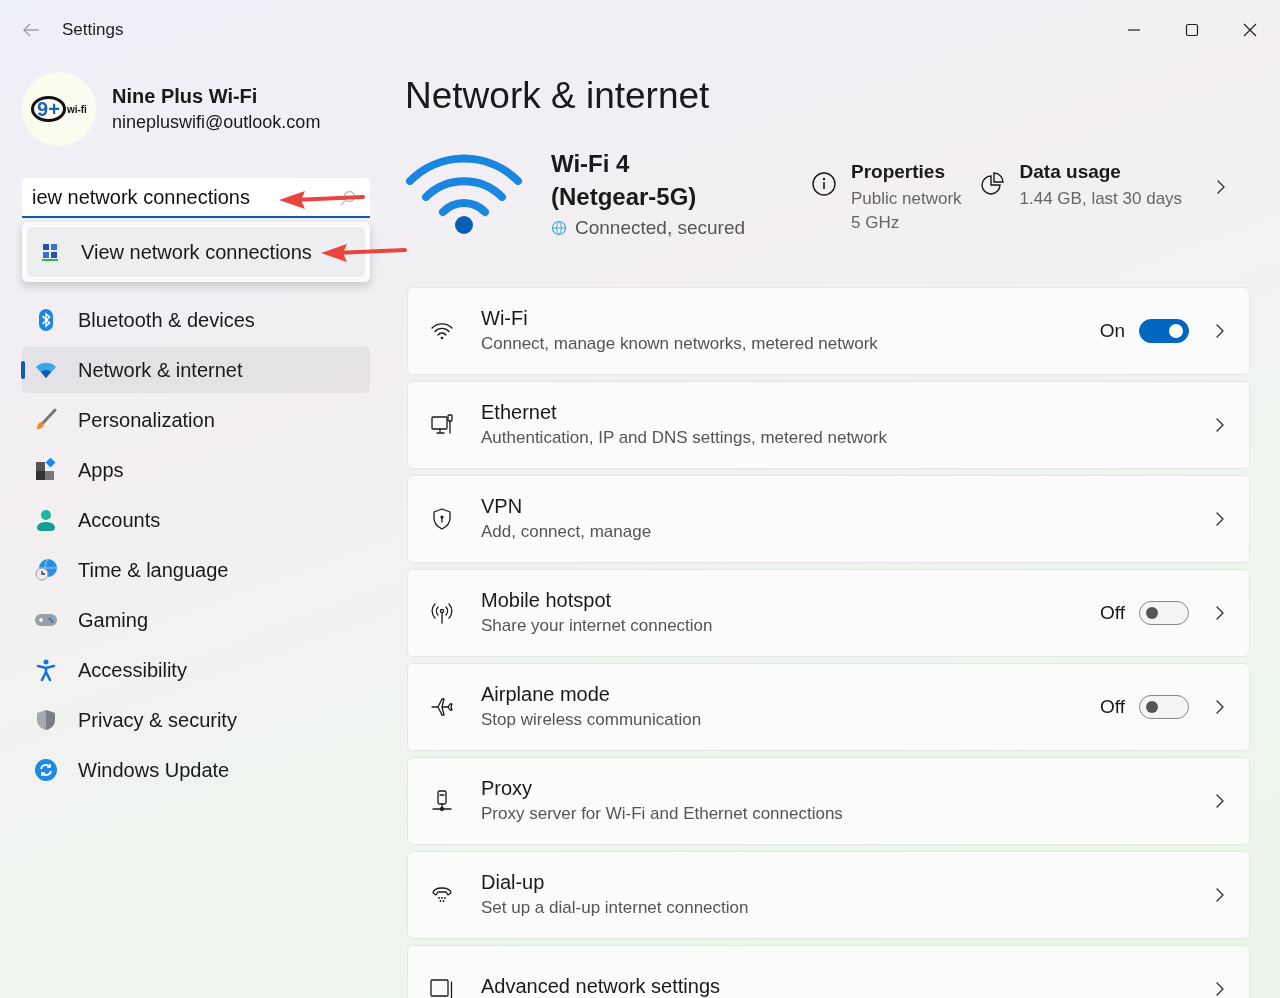  What do you see at coordinates (46, 770) in the screenshot?
I see `update-icon` at bounding box center [46, 770].